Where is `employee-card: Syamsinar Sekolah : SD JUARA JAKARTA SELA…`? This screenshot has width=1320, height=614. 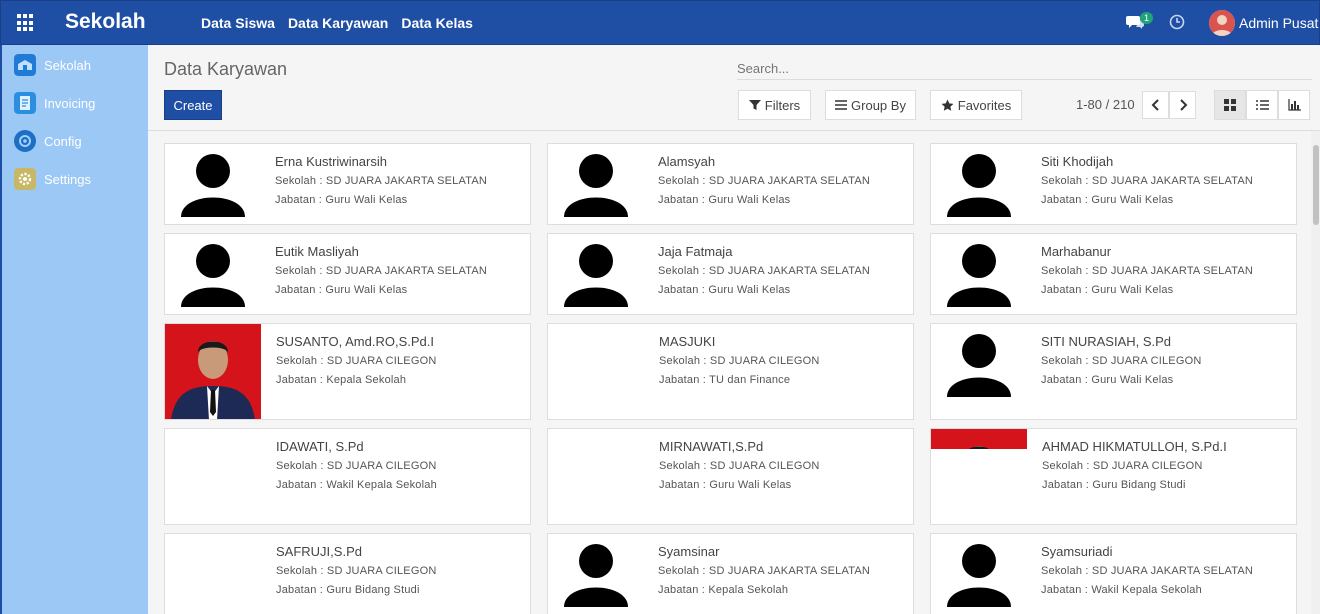 employee-card: Syamsinar Sekolah : SD JUARA JAKARTA SELA… is located at coordinates (730, 573).